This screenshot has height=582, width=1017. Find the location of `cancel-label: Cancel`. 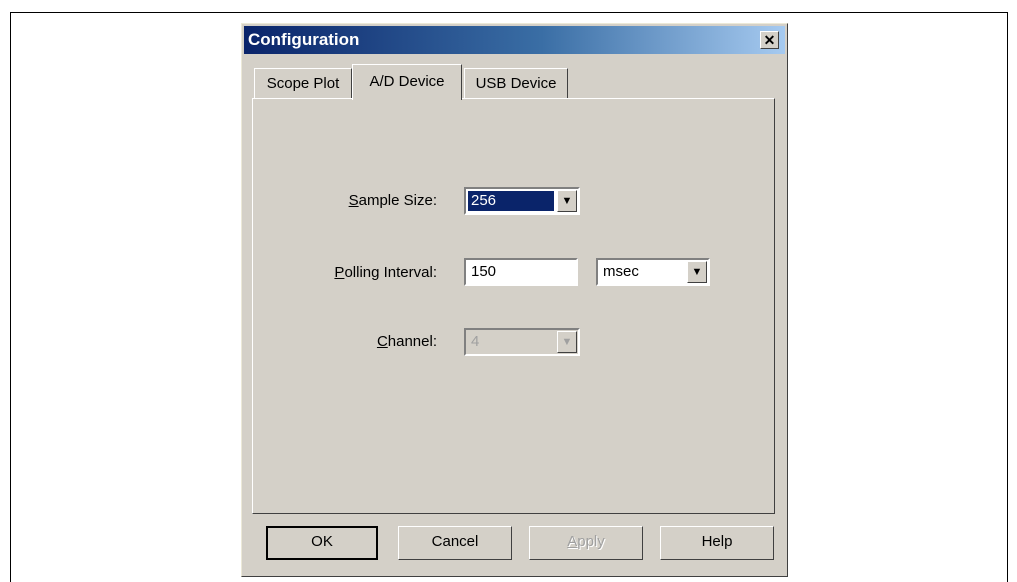

cancel-label: Cancel is located at coordinates (455, 541).